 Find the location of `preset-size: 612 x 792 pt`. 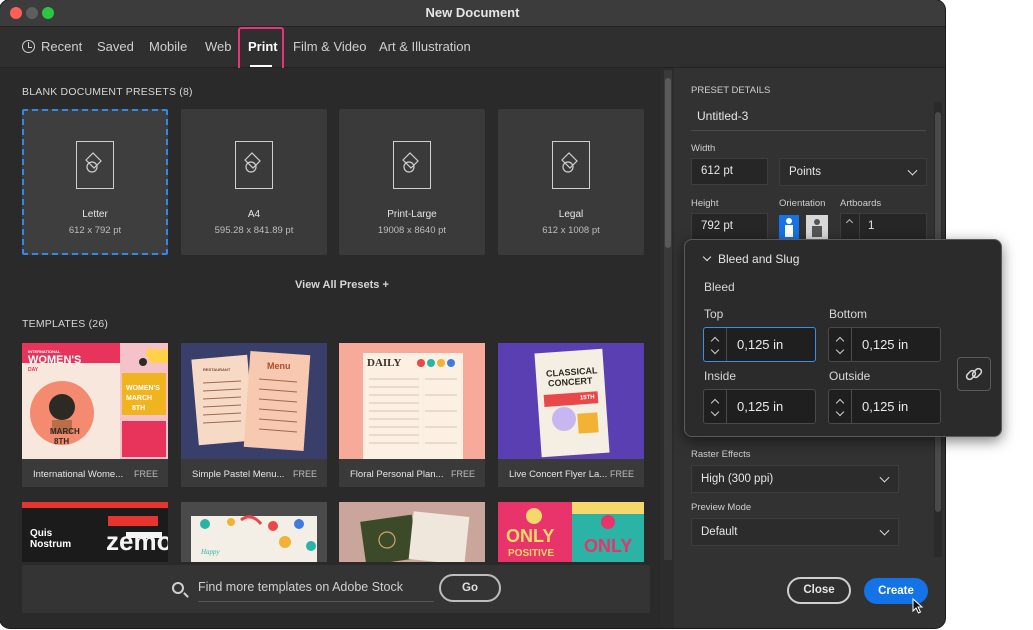

preset-size: 612 x 792 pt is located at coordinates (95, 230).